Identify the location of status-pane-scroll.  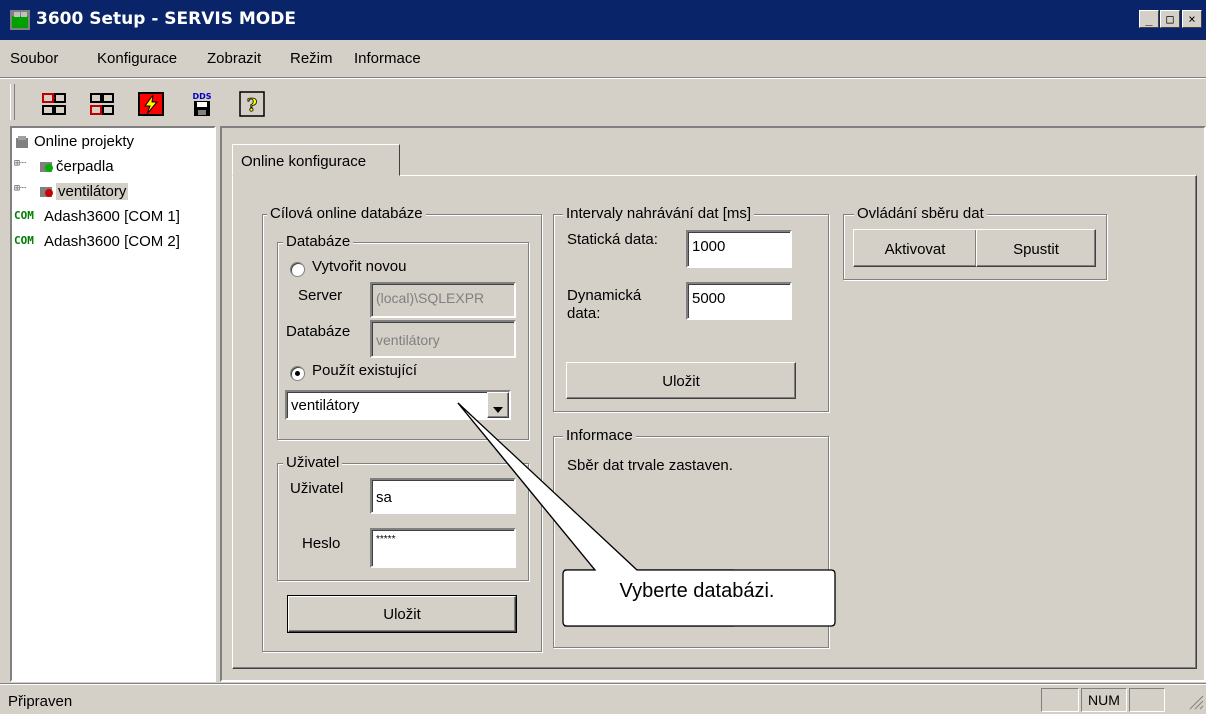
(1147, 700).